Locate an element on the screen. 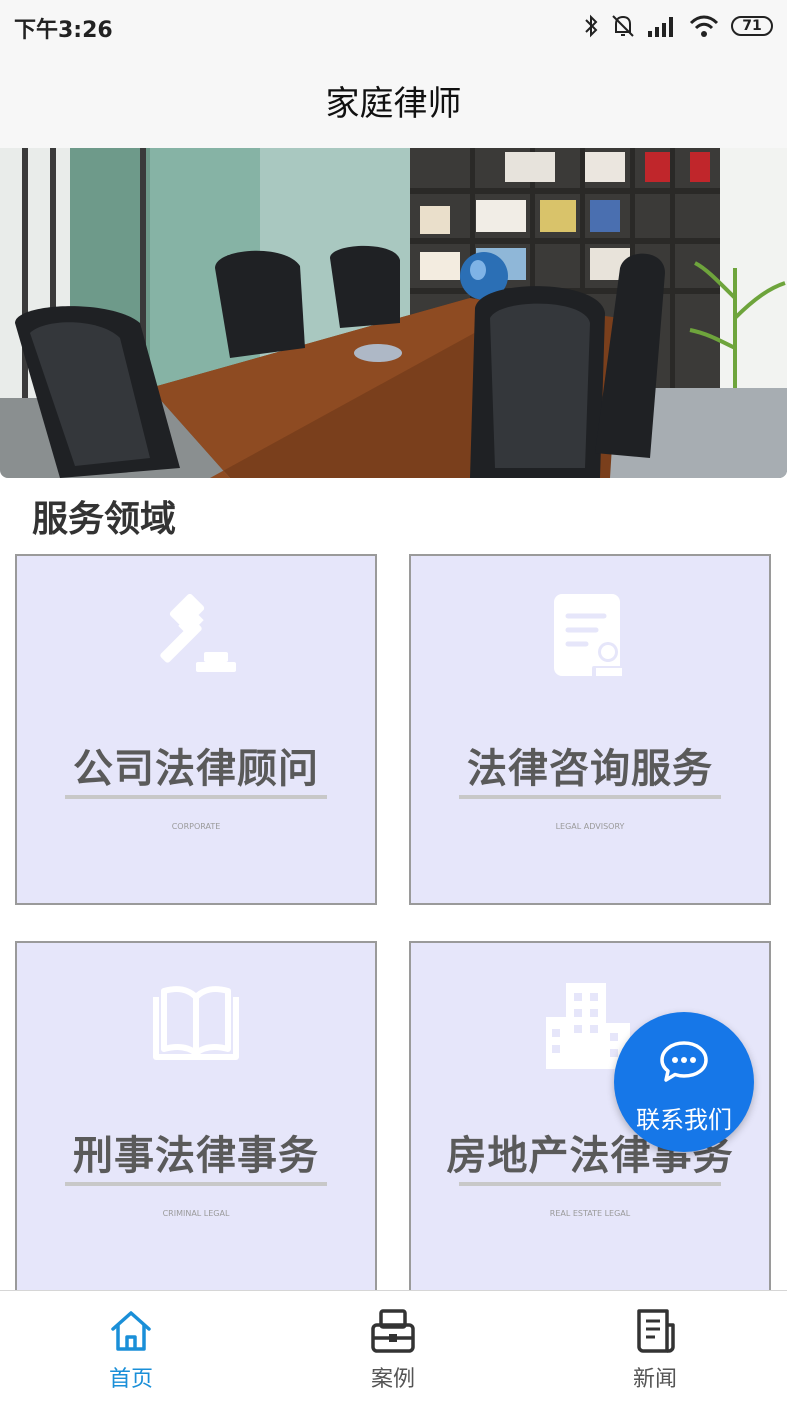 The image size is (787, 1401). bluetooth-icon is located at coordinates (591, 26).